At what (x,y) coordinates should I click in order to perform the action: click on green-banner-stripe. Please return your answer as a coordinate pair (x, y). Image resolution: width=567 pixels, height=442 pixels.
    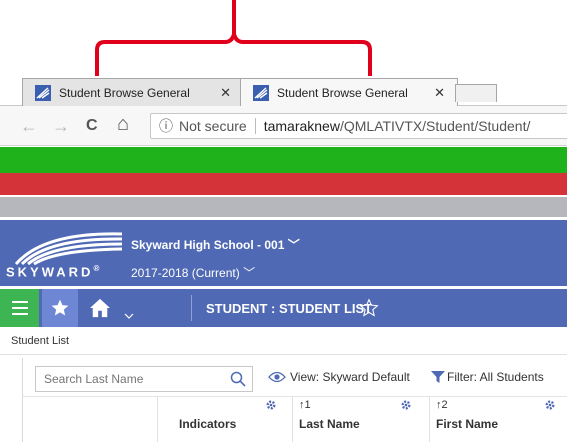
    Looking at the image, I should click on (283, 160).